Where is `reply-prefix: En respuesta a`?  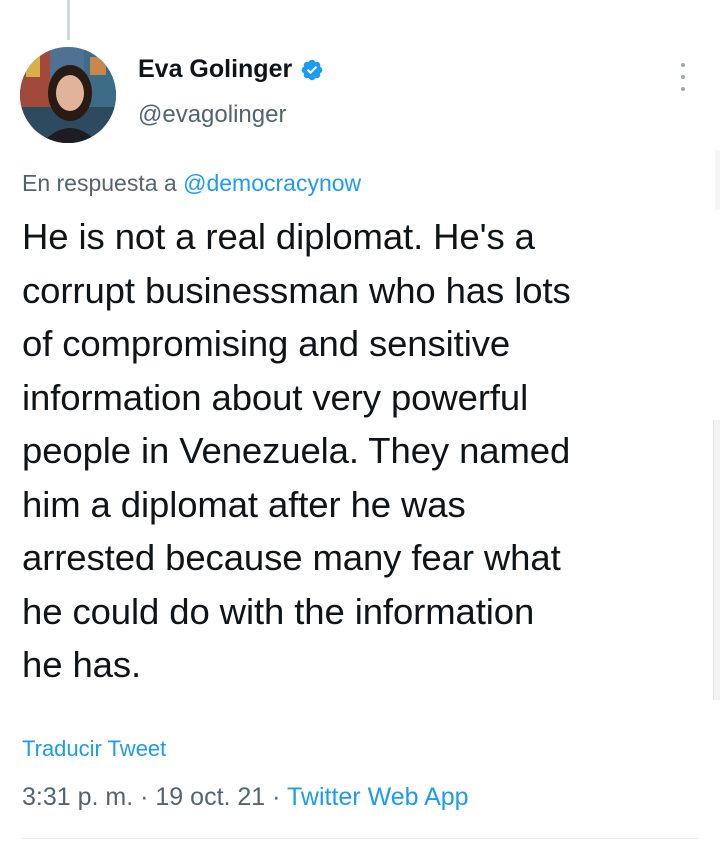
reply-prefix: En respuesta a is located at coordinates (99, 183).